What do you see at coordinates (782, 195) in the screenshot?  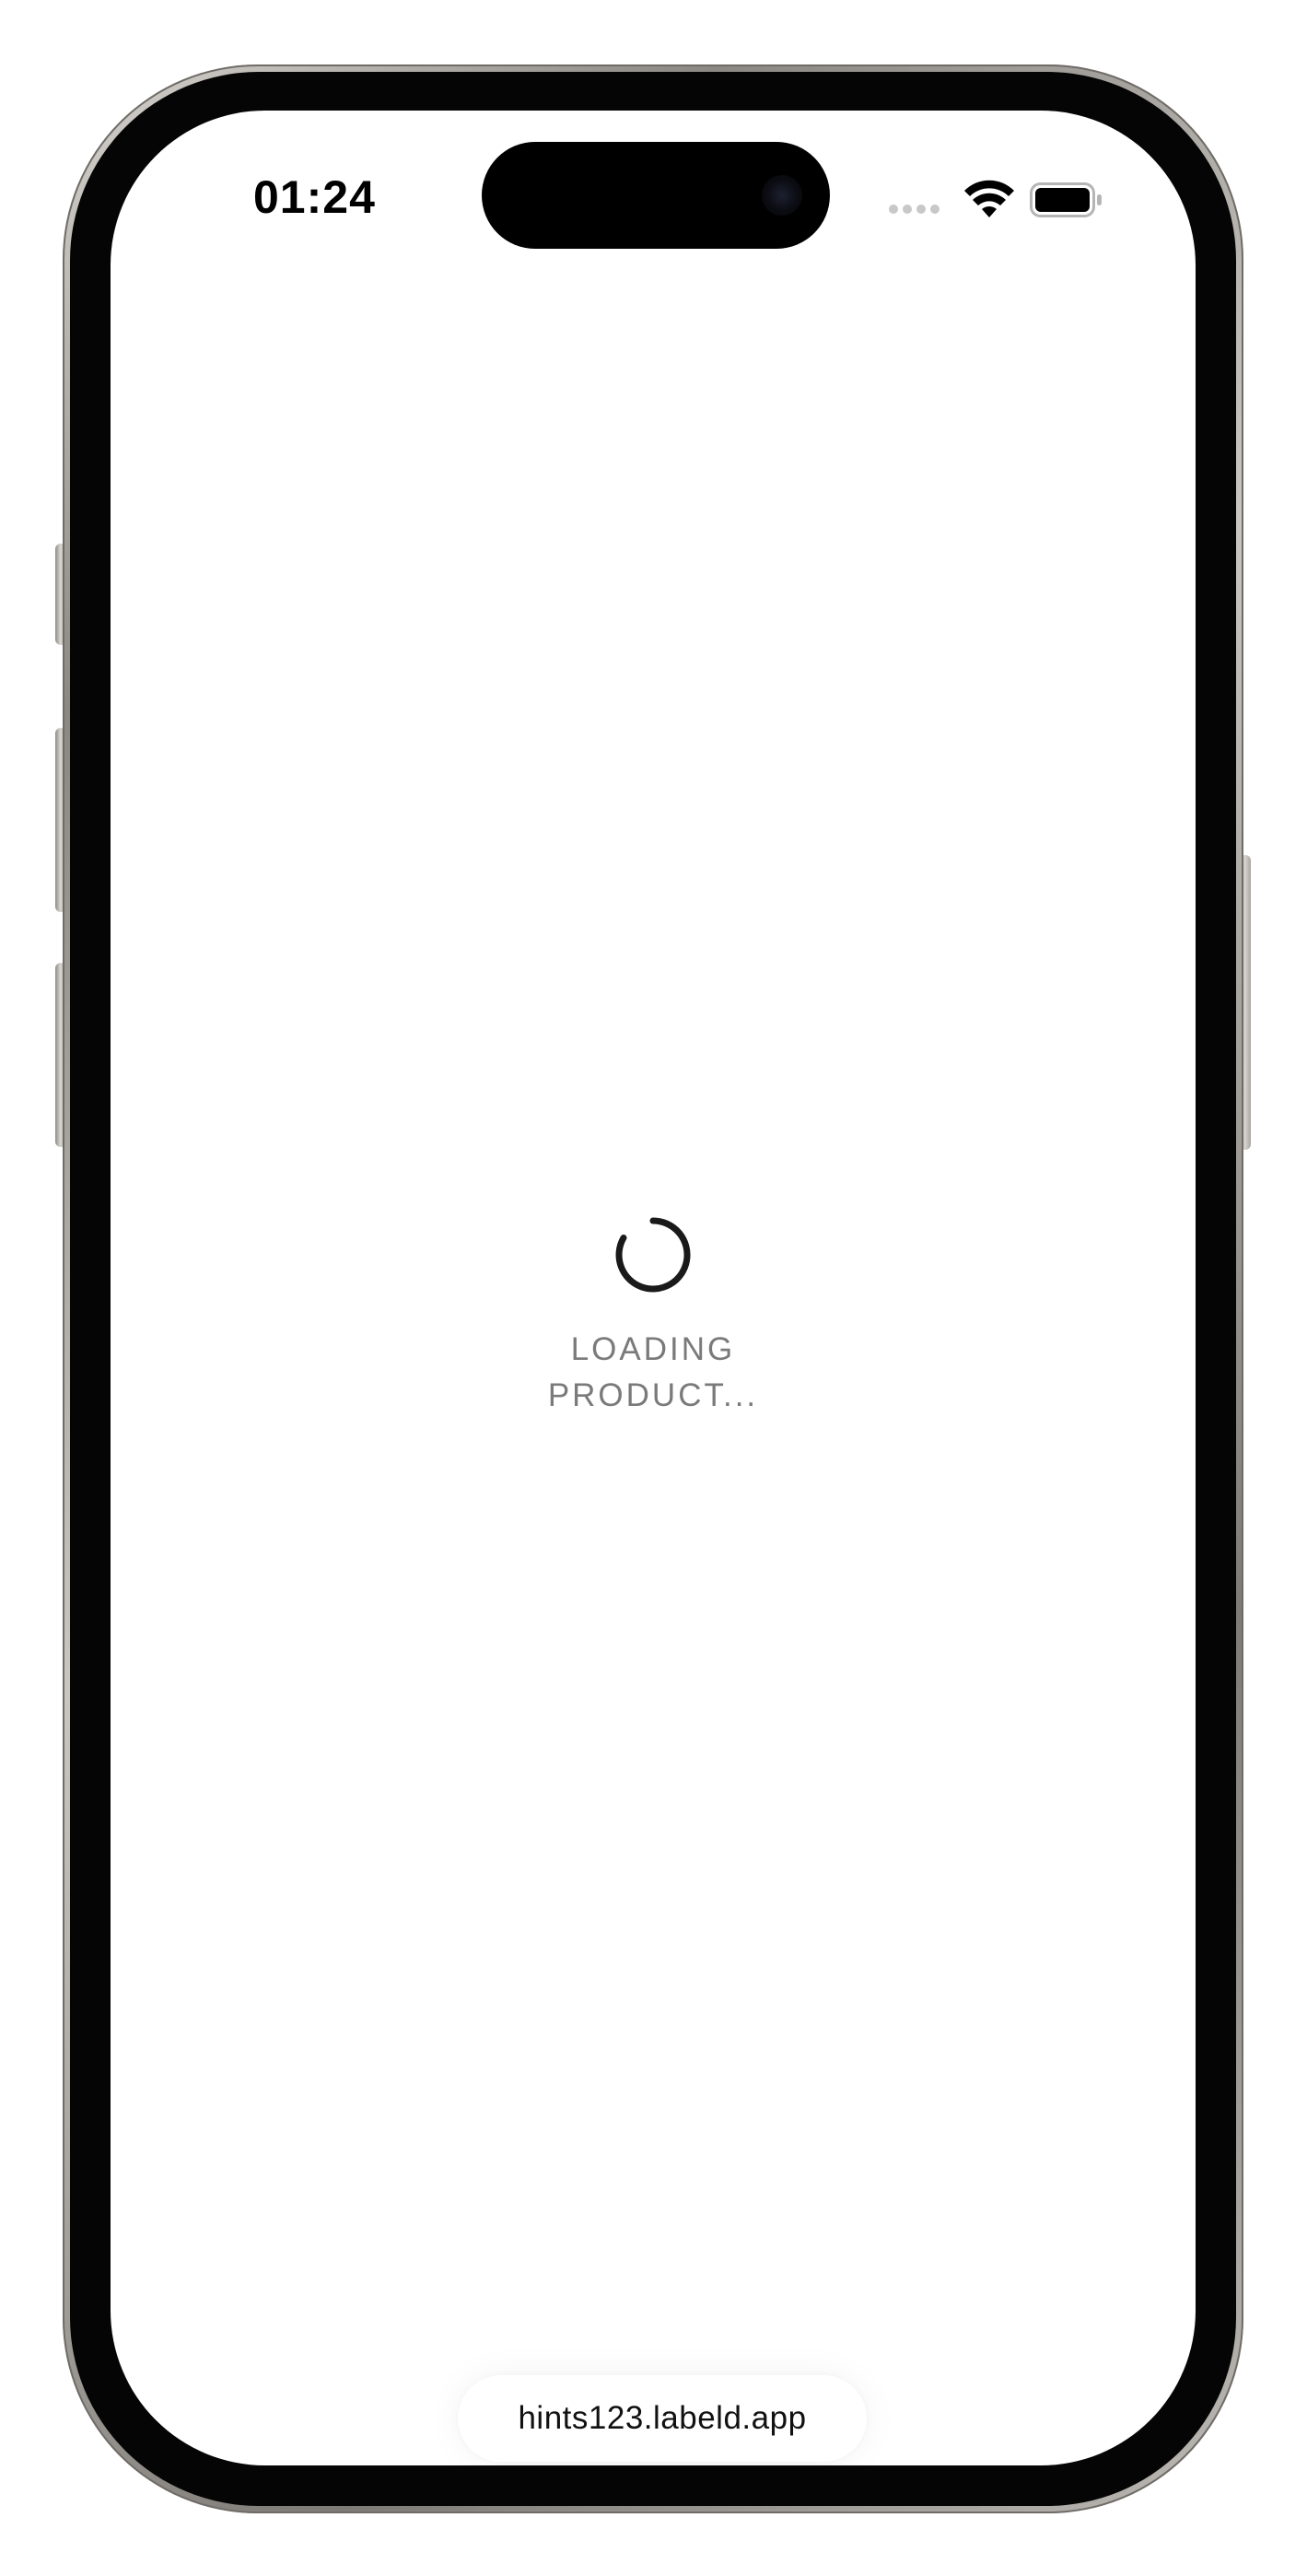 I see `front-camera-icon` at bounding box center [782, 195].